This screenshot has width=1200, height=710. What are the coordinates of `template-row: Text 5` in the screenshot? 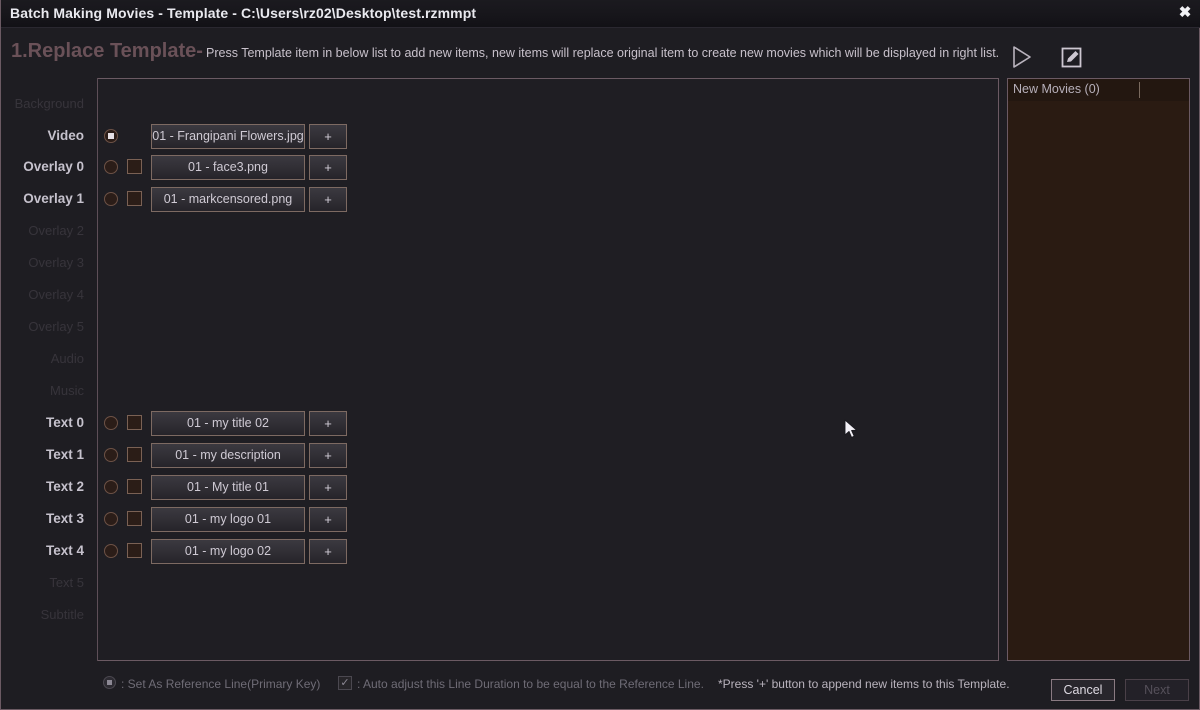 It's located at (500, 583).